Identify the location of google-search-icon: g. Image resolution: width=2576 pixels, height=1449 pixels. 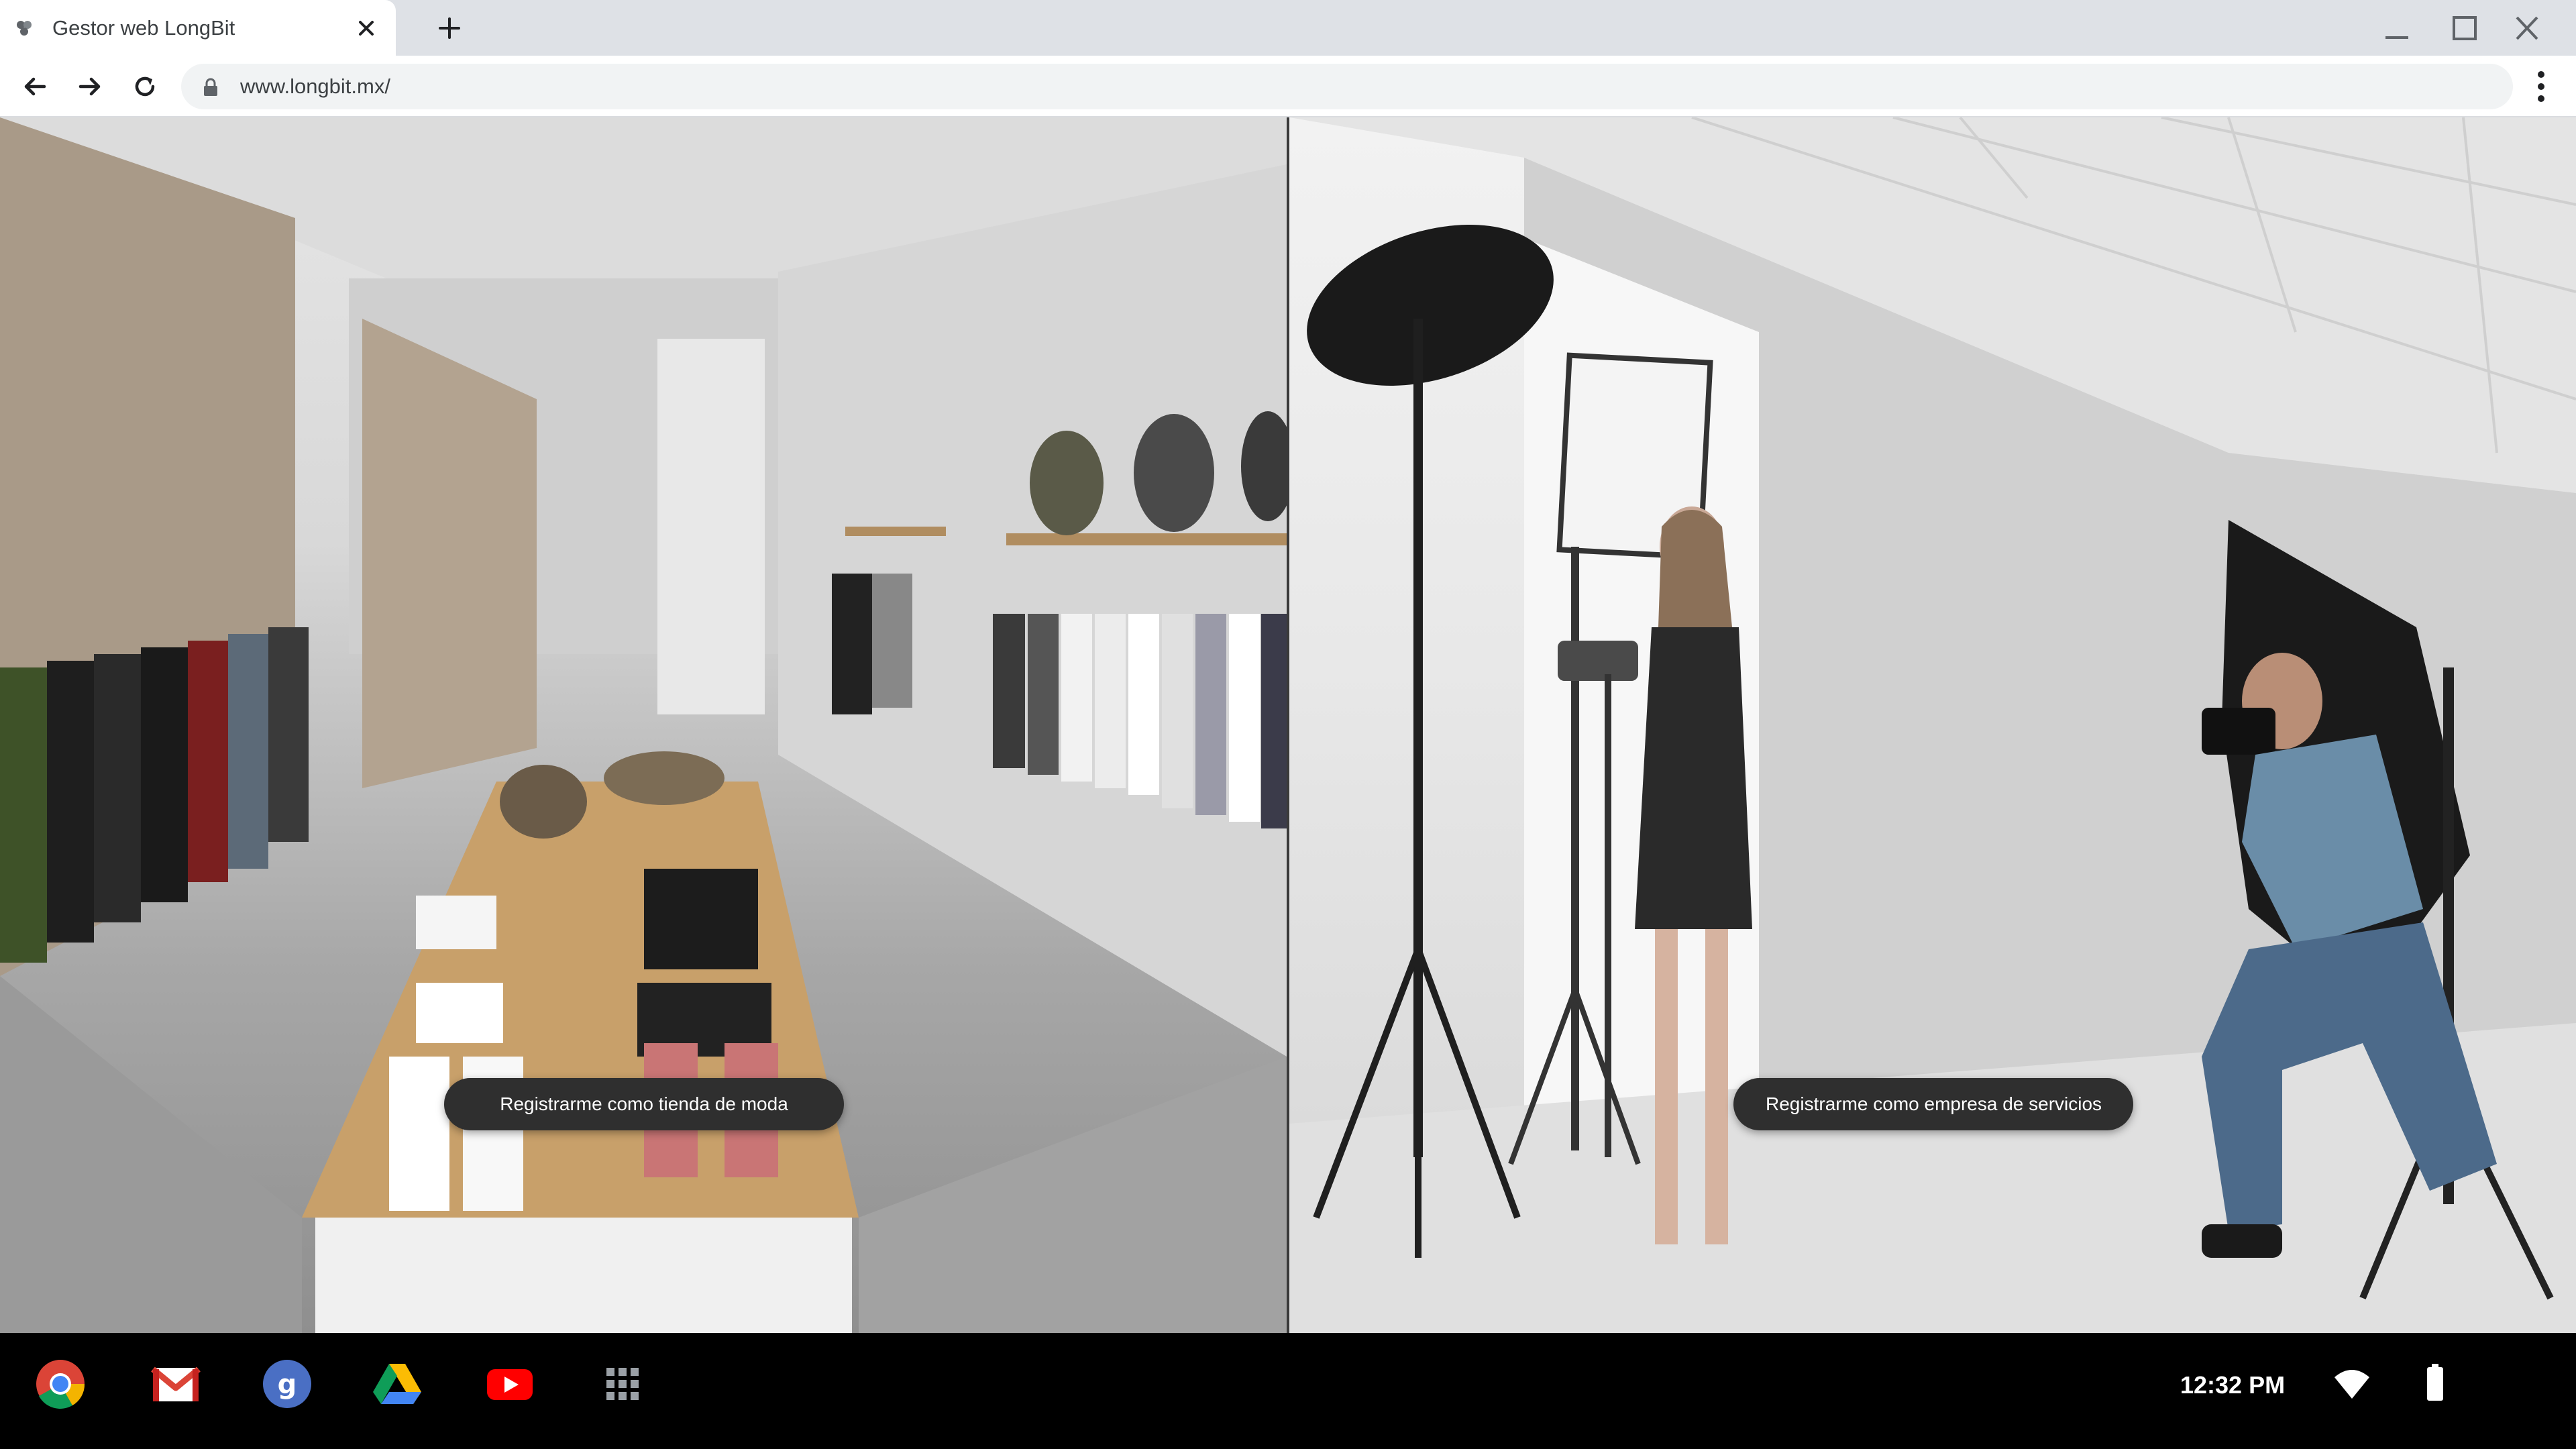
(287, 1384).